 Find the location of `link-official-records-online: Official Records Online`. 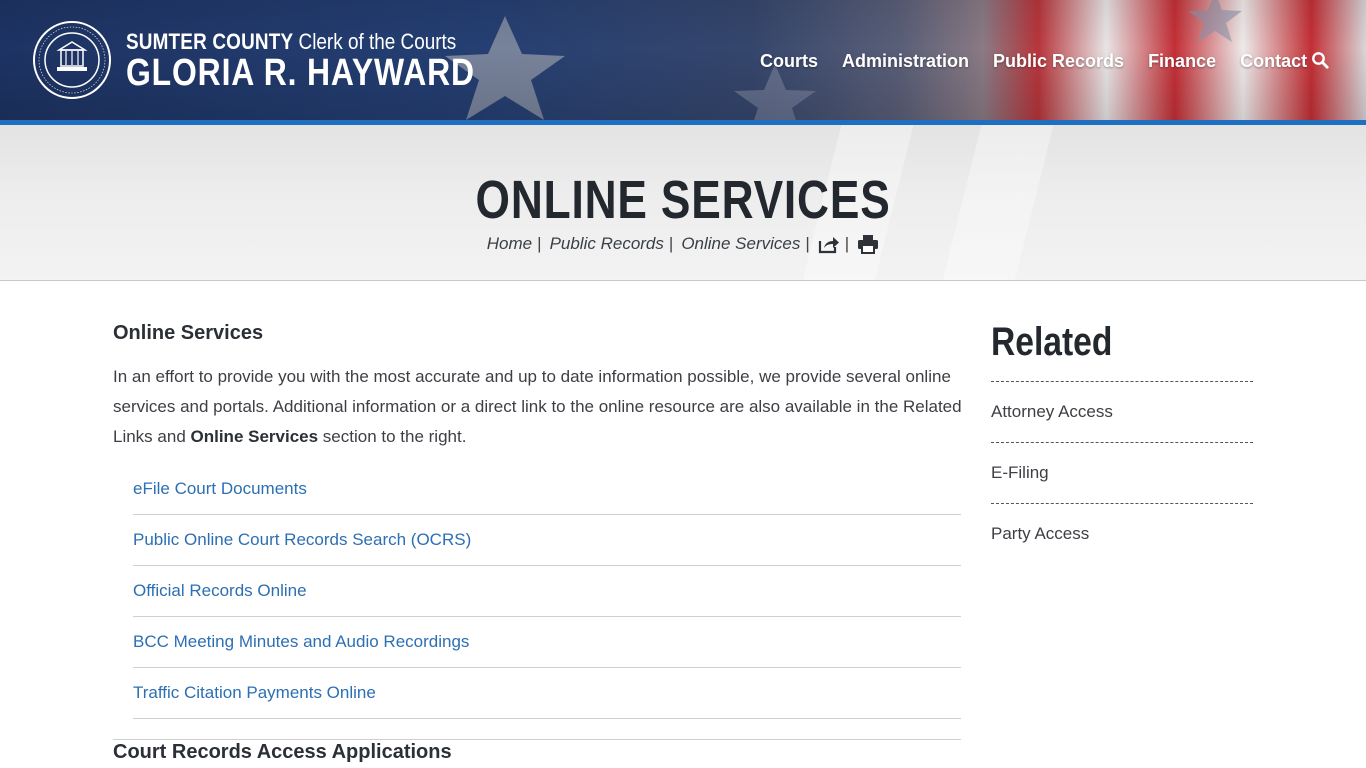

link-official-records-online: Official Records Online is located at coordinates (220, 591).